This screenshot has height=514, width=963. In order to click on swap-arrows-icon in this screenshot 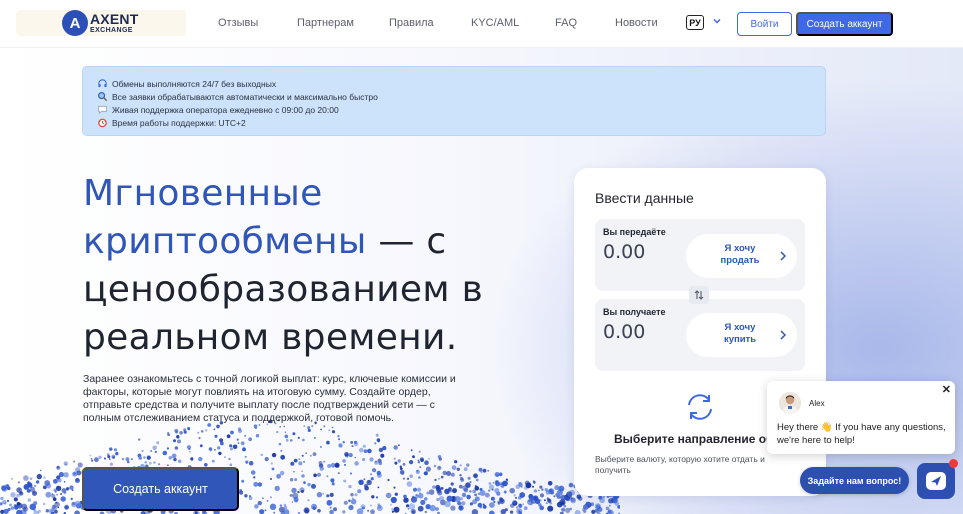, I will do `click(699, 295)`.